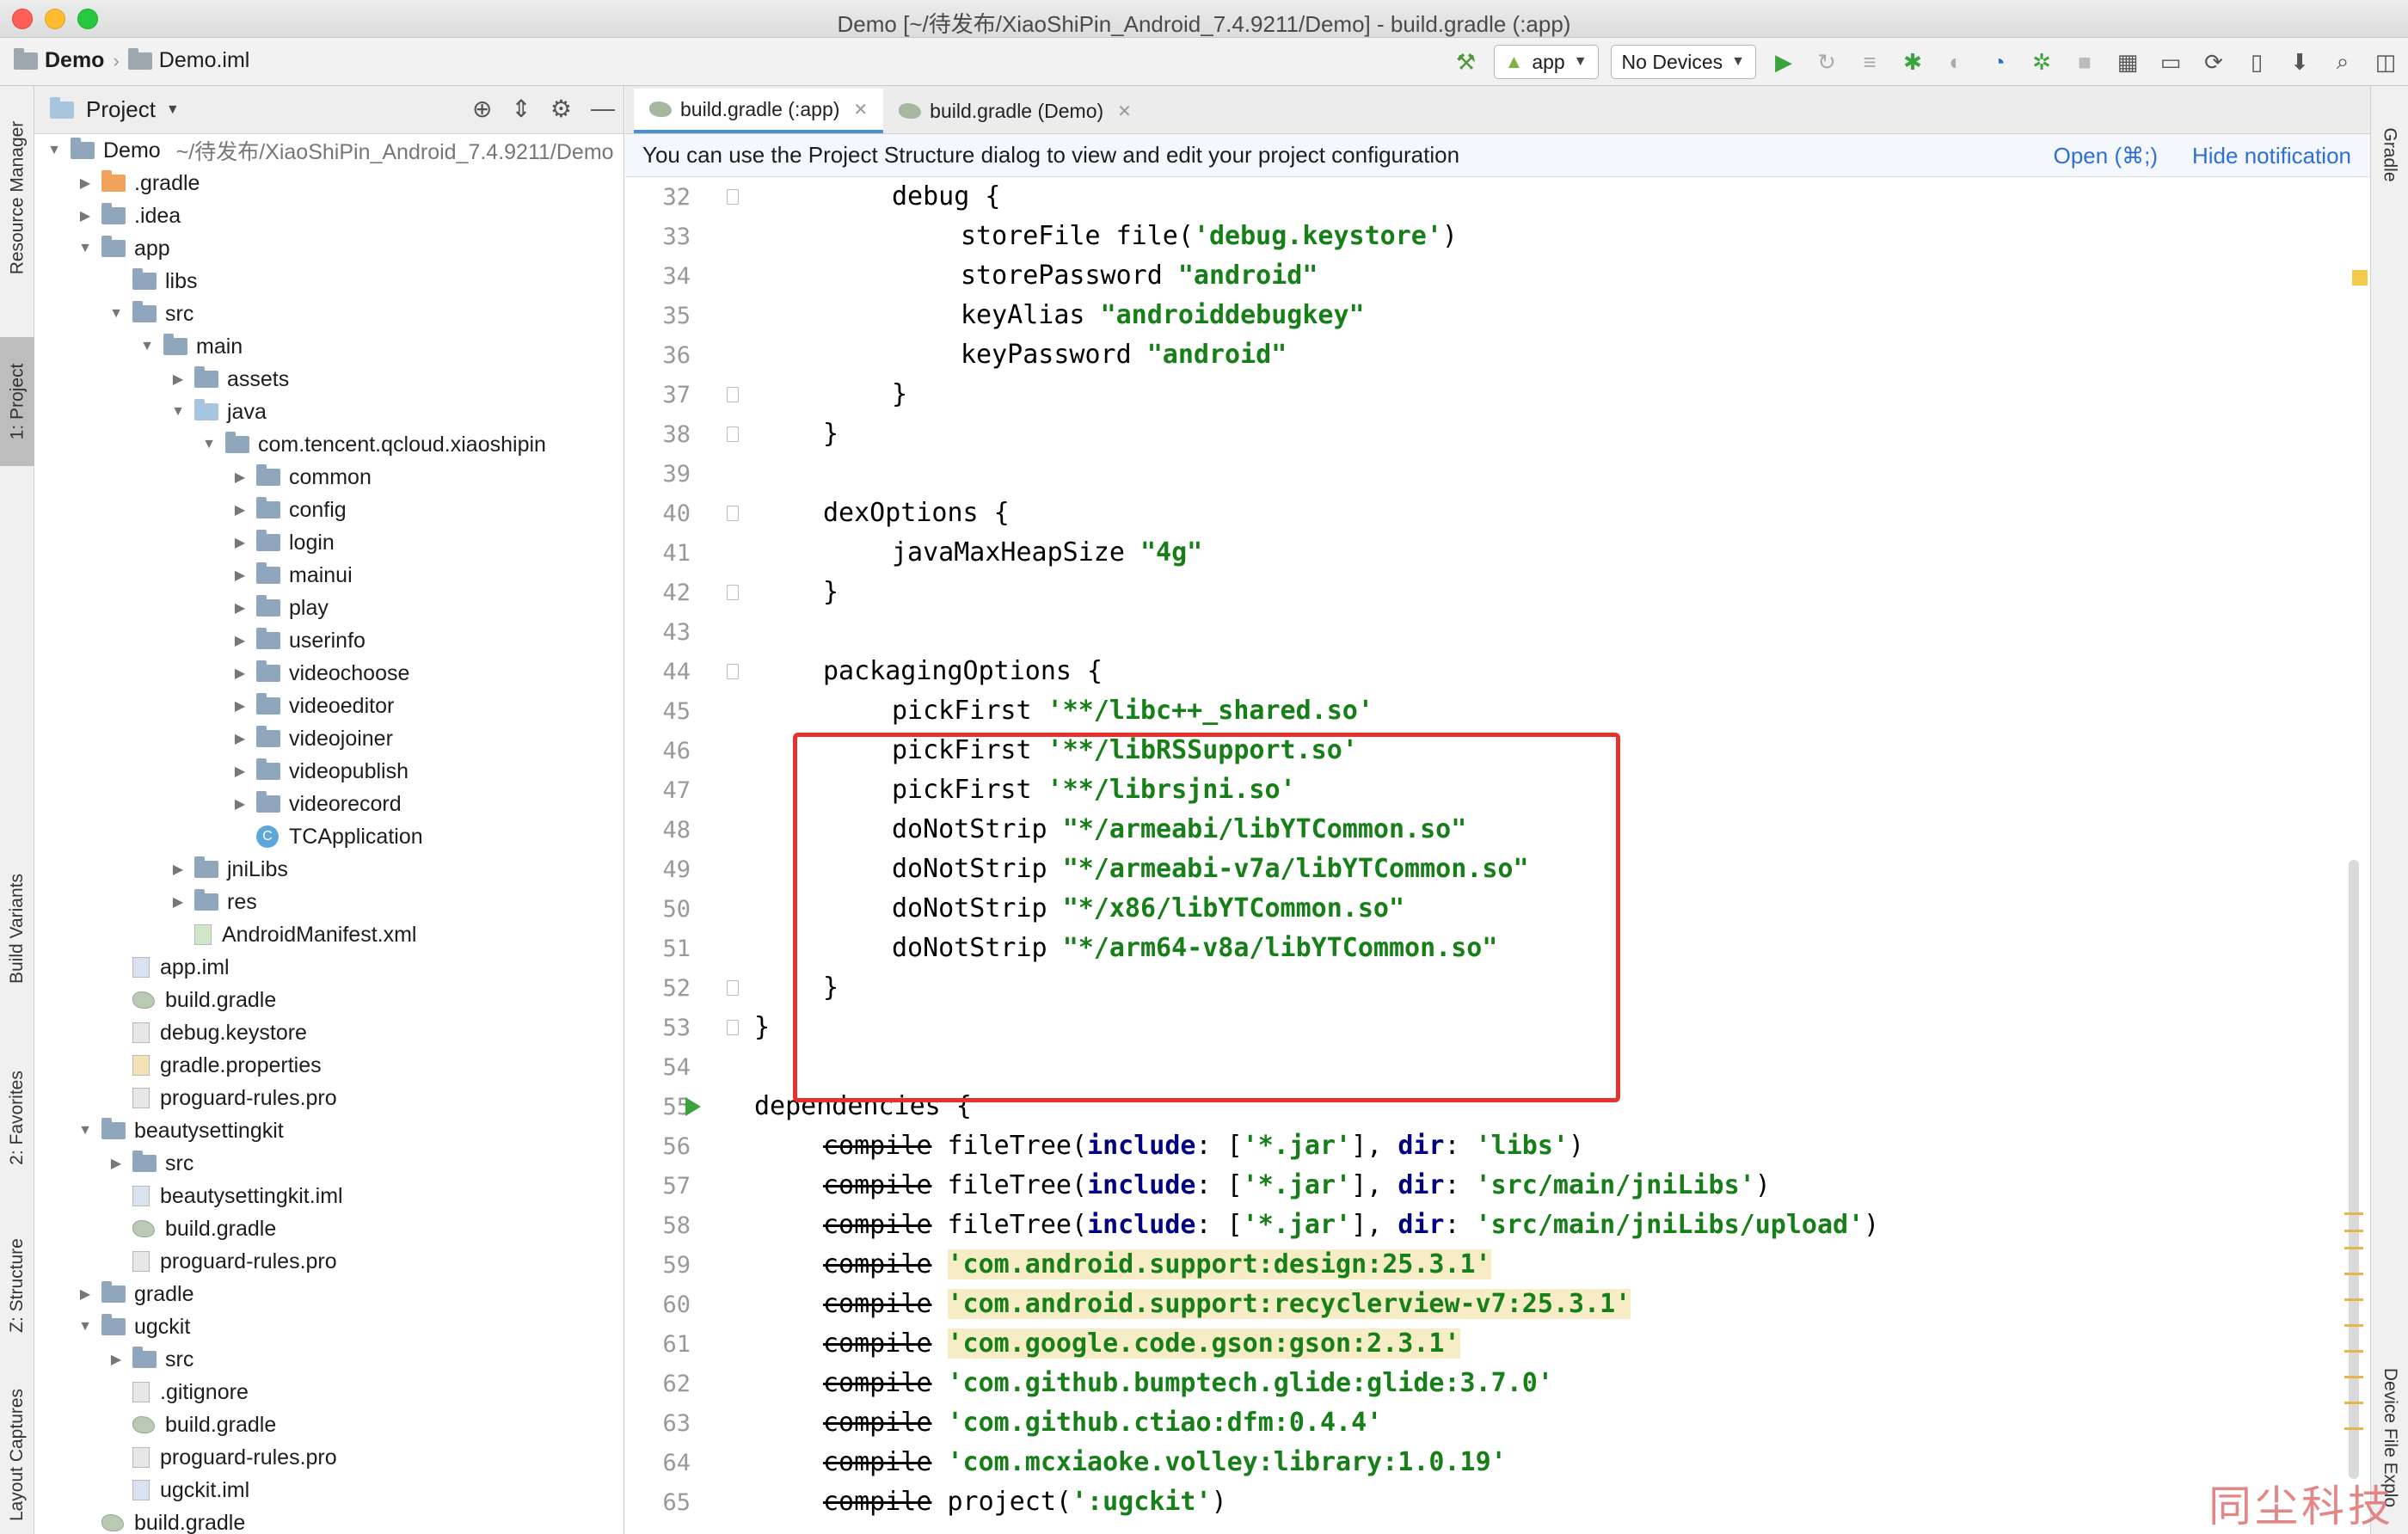 This screenshot has width=2408, height=1534. I want to click on sync-gradle-icon: ⟳, so click(2213, 62).